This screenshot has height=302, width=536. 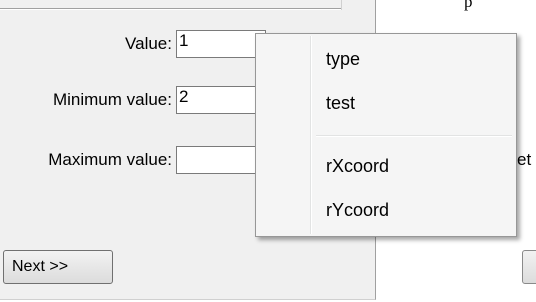 I want to click on menu-item-test: test, so click(x=386, y=103).